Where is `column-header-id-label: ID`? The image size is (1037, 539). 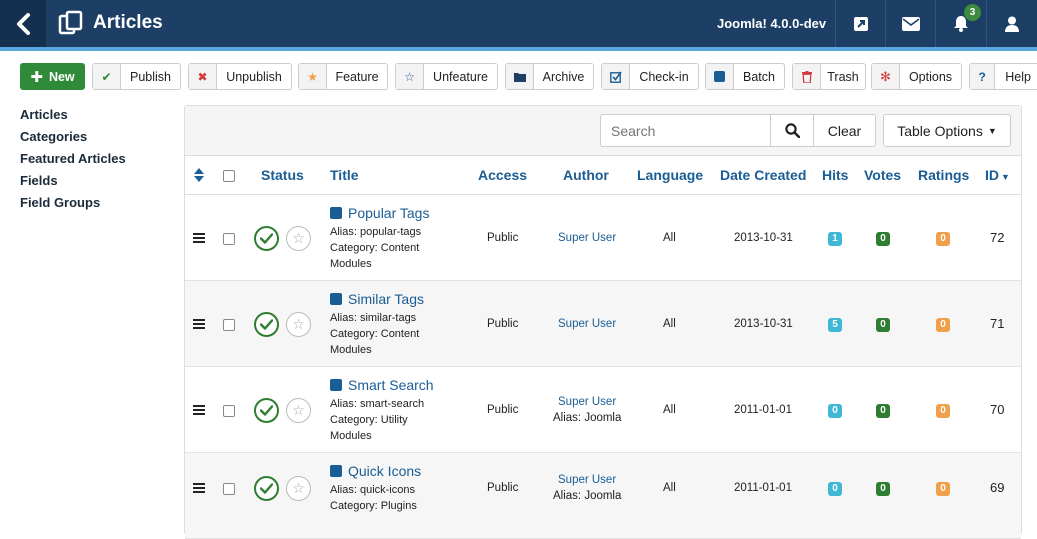 column-header-id-label: ID is located at coordinates (992, 175).